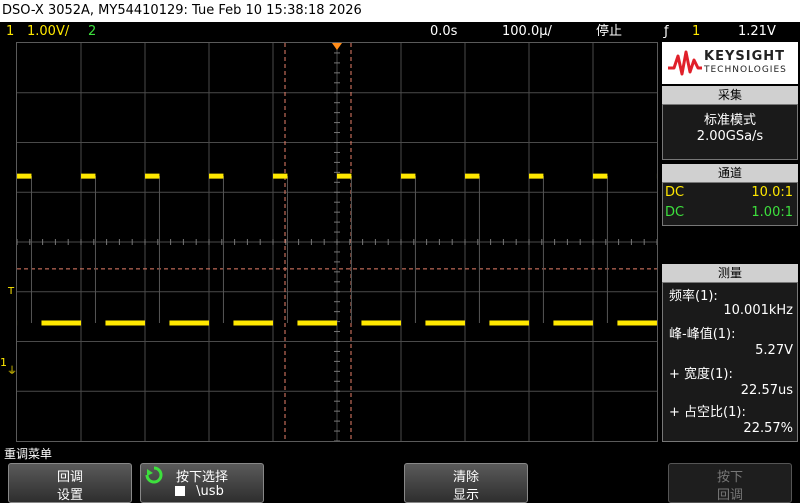 This screenshot has width=800, height=503. I want to click on logo-subtitle: TECHNOLOGIES, so click(745, 70).